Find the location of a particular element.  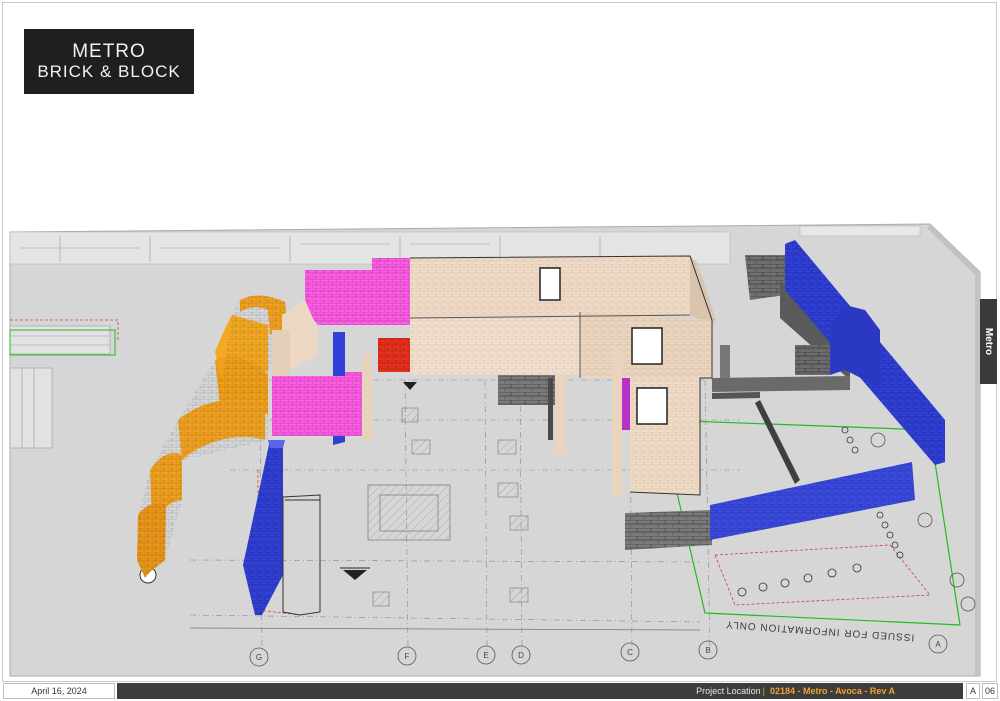

blue-wall-left-top is located at coordinates (276, 444).